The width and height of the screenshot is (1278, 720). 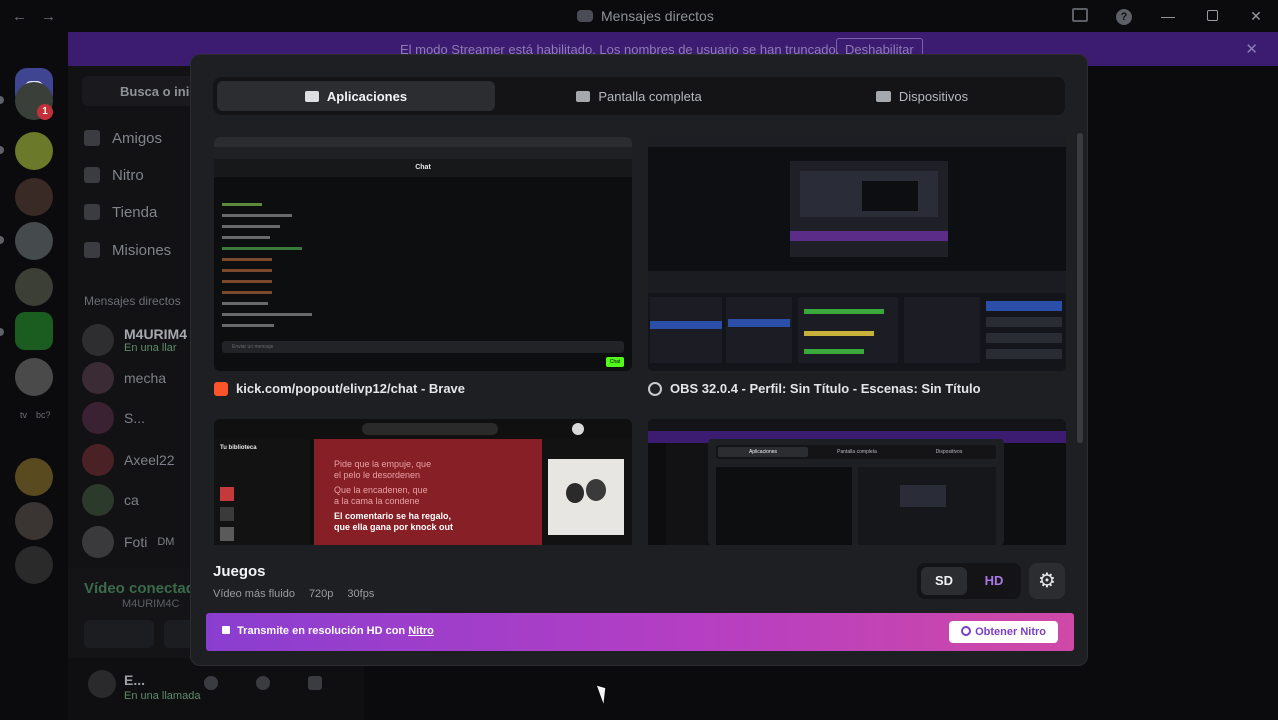 I want to click on obs-menu-bar, so click(x=857, y=142).